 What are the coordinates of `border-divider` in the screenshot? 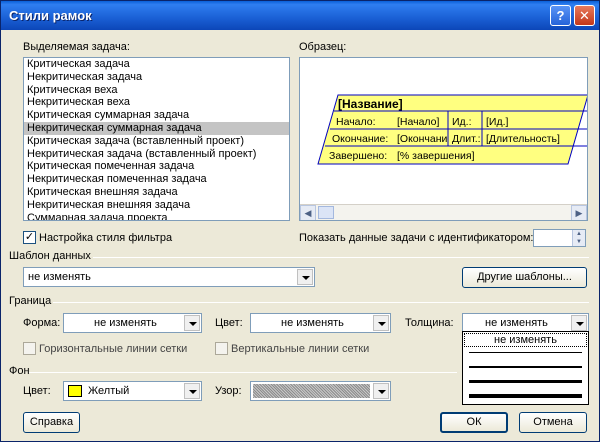 It's located at (321, 302).